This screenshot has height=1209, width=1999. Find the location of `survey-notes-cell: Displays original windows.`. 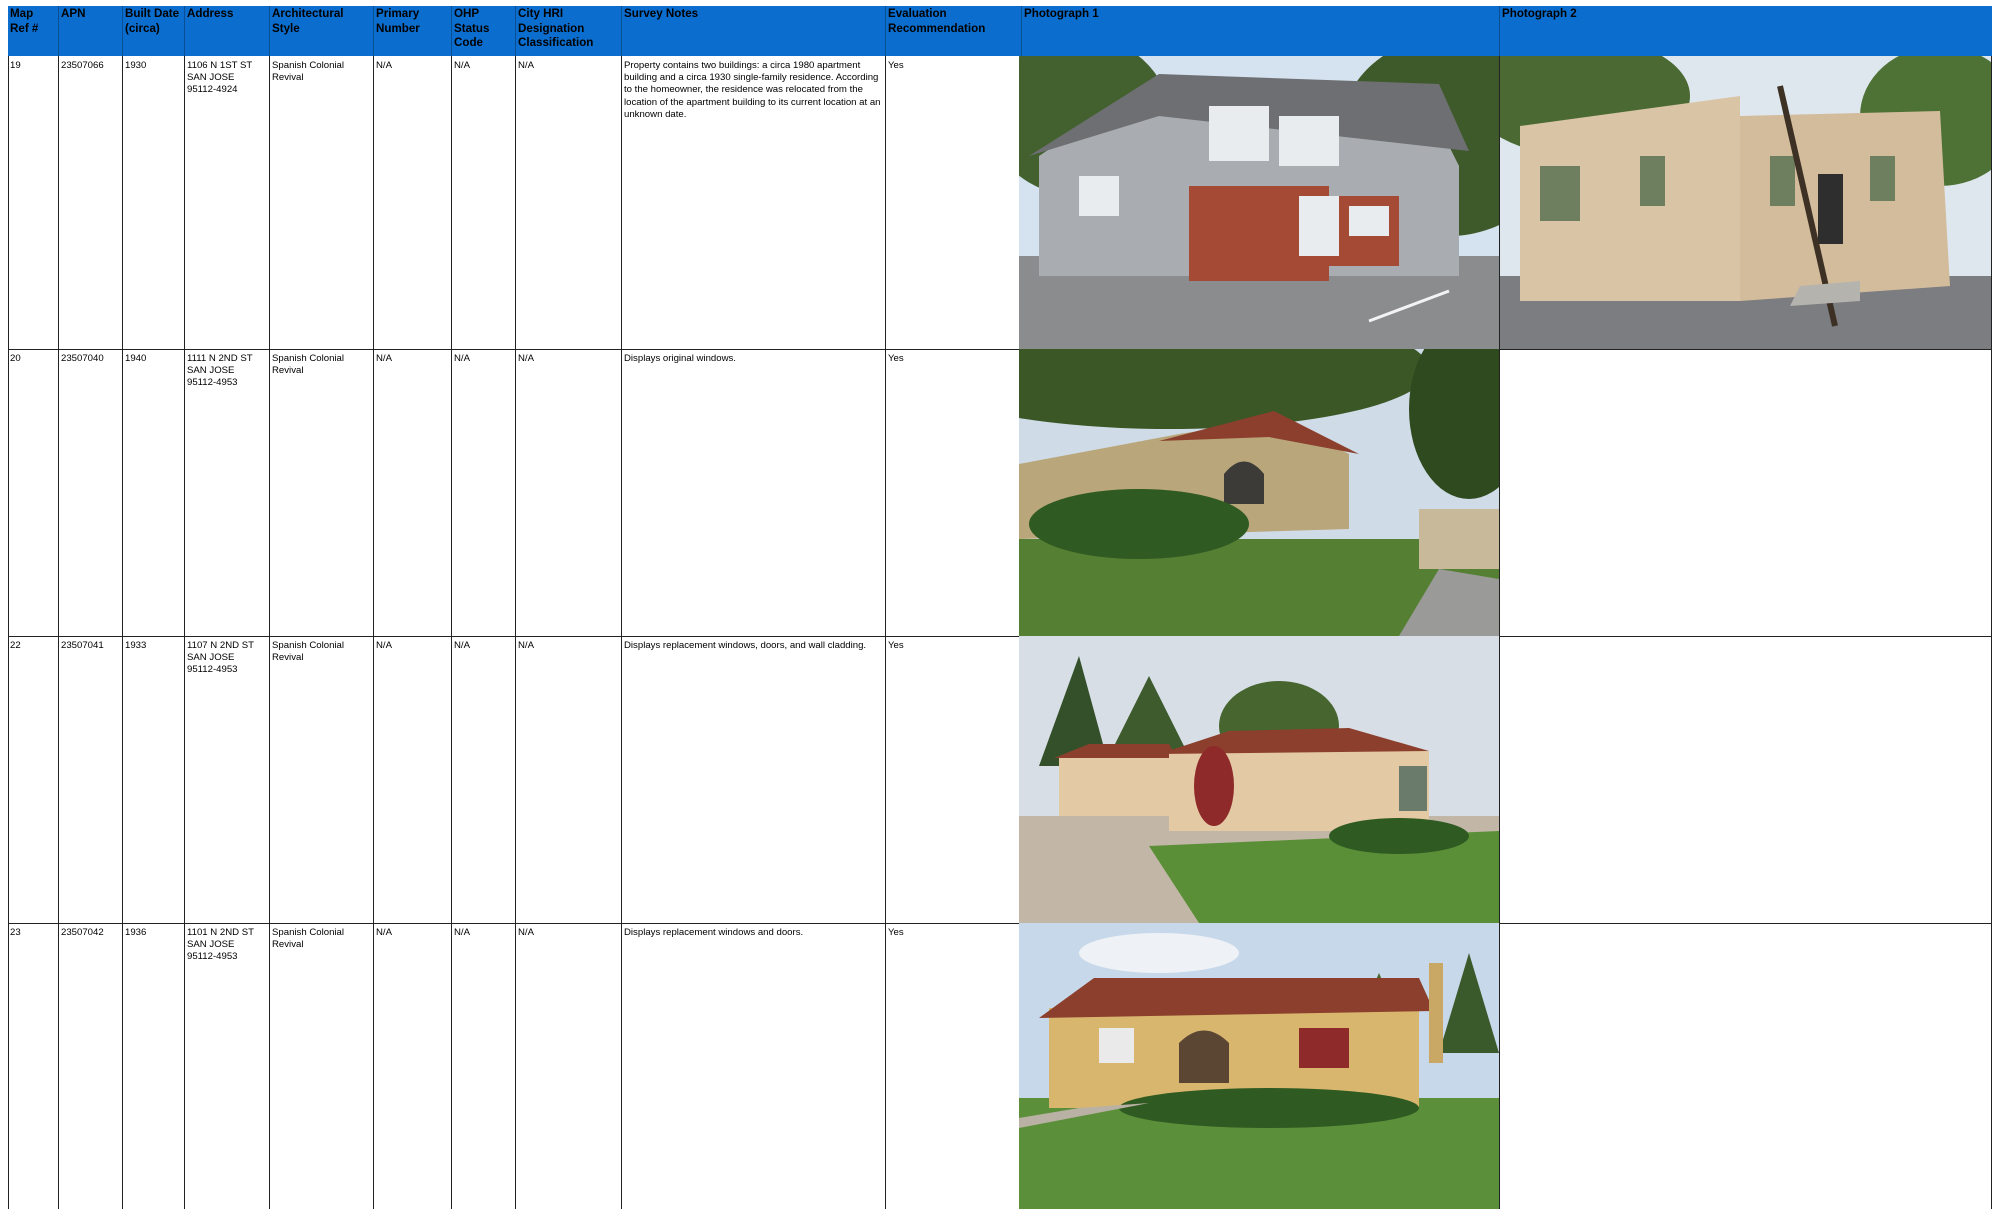

survey-notes-cell: Displays original windows. is located at coordinates (754, 492).